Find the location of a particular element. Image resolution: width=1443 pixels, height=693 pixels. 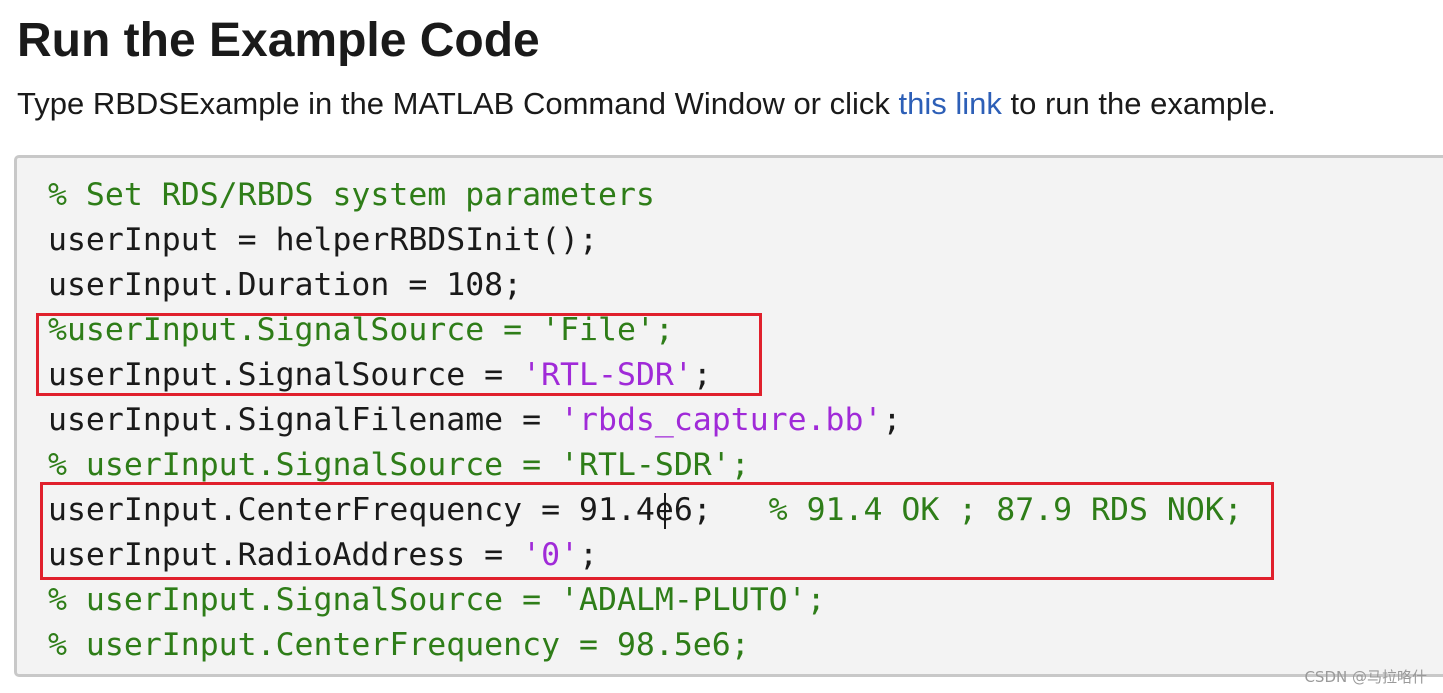

code-line: % userInput.CenterFrequency = 98.5e6; is located at coordinates (399, 645).